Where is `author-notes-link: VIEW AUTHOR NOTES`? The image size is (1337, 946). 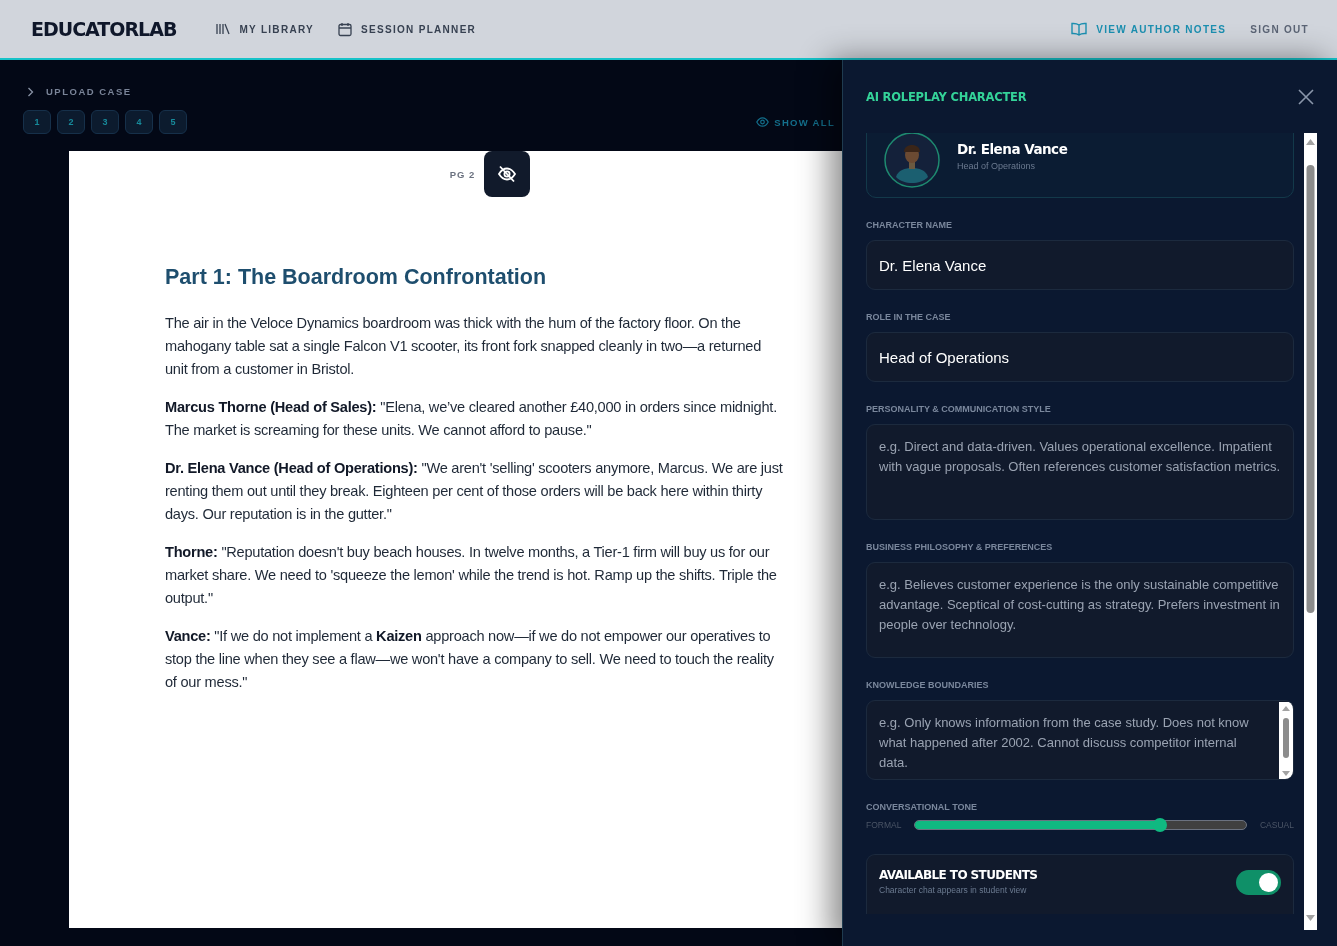 author-notes-link: VIEW AUTHOR NOTES is located at coordinates (1149, 29).